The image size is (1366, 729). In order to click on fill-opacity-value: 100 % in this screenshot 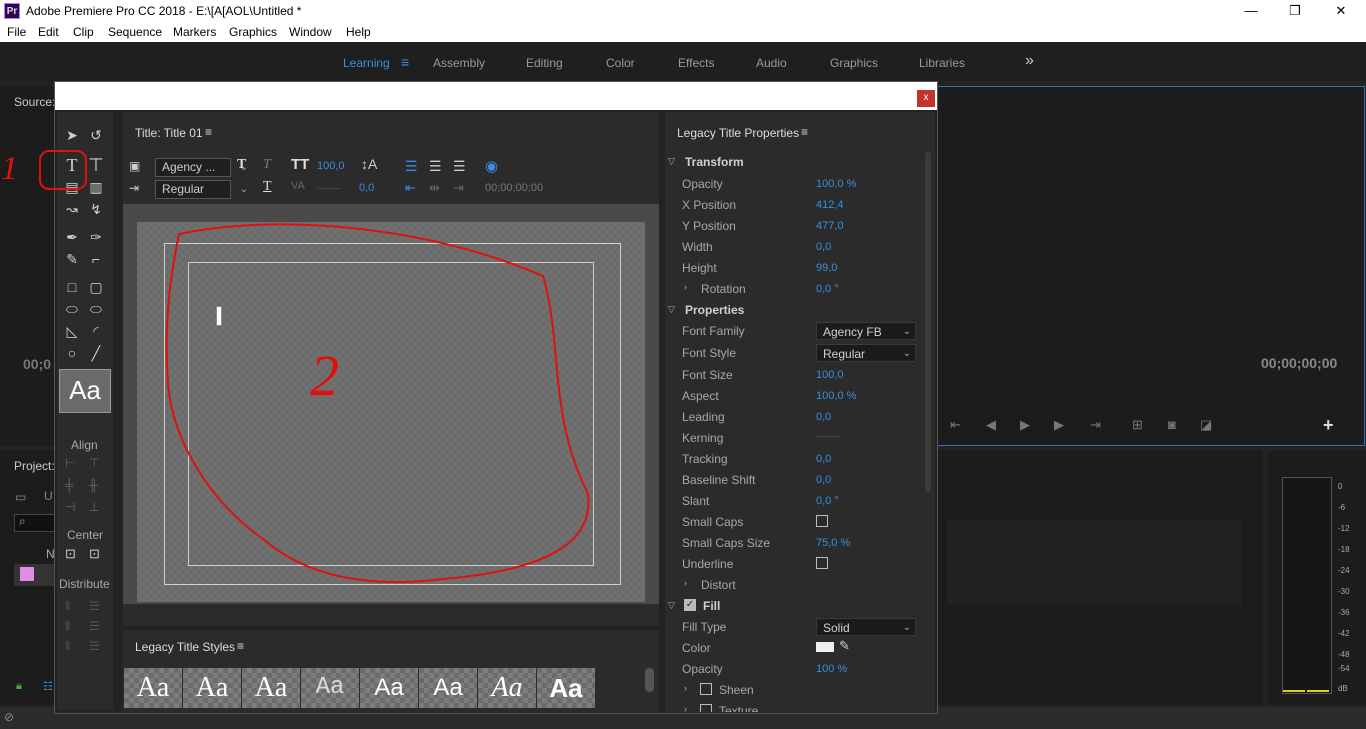, I will do `click(831, 669)`.